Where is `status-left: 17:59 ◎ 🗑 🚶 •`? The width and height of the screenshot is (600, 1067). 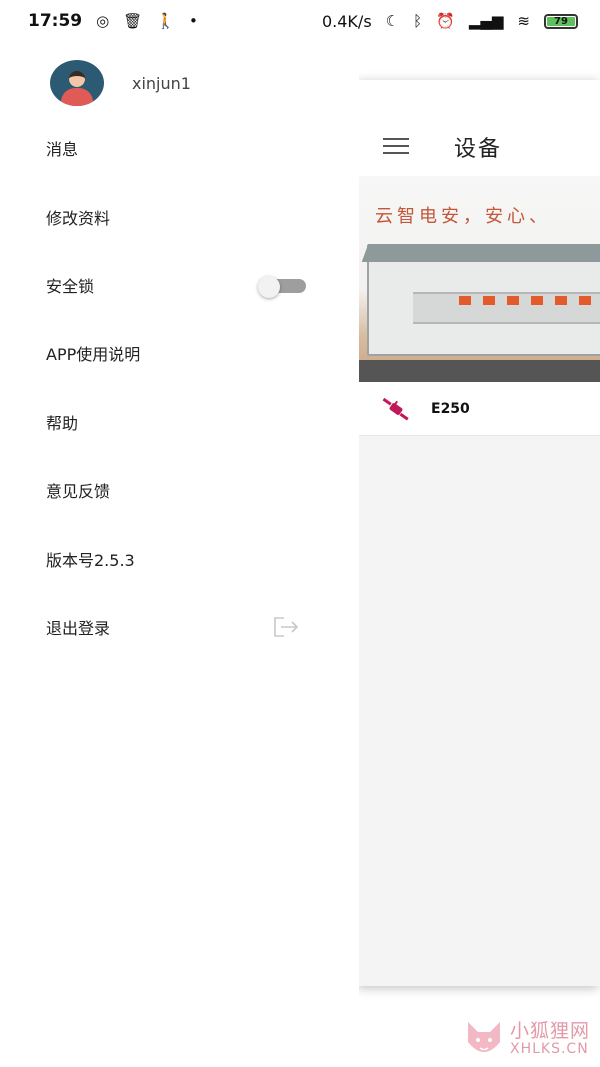 status-left: 17:59 ◎ 🗑 🚶 • is located at coordinates (113, 21).